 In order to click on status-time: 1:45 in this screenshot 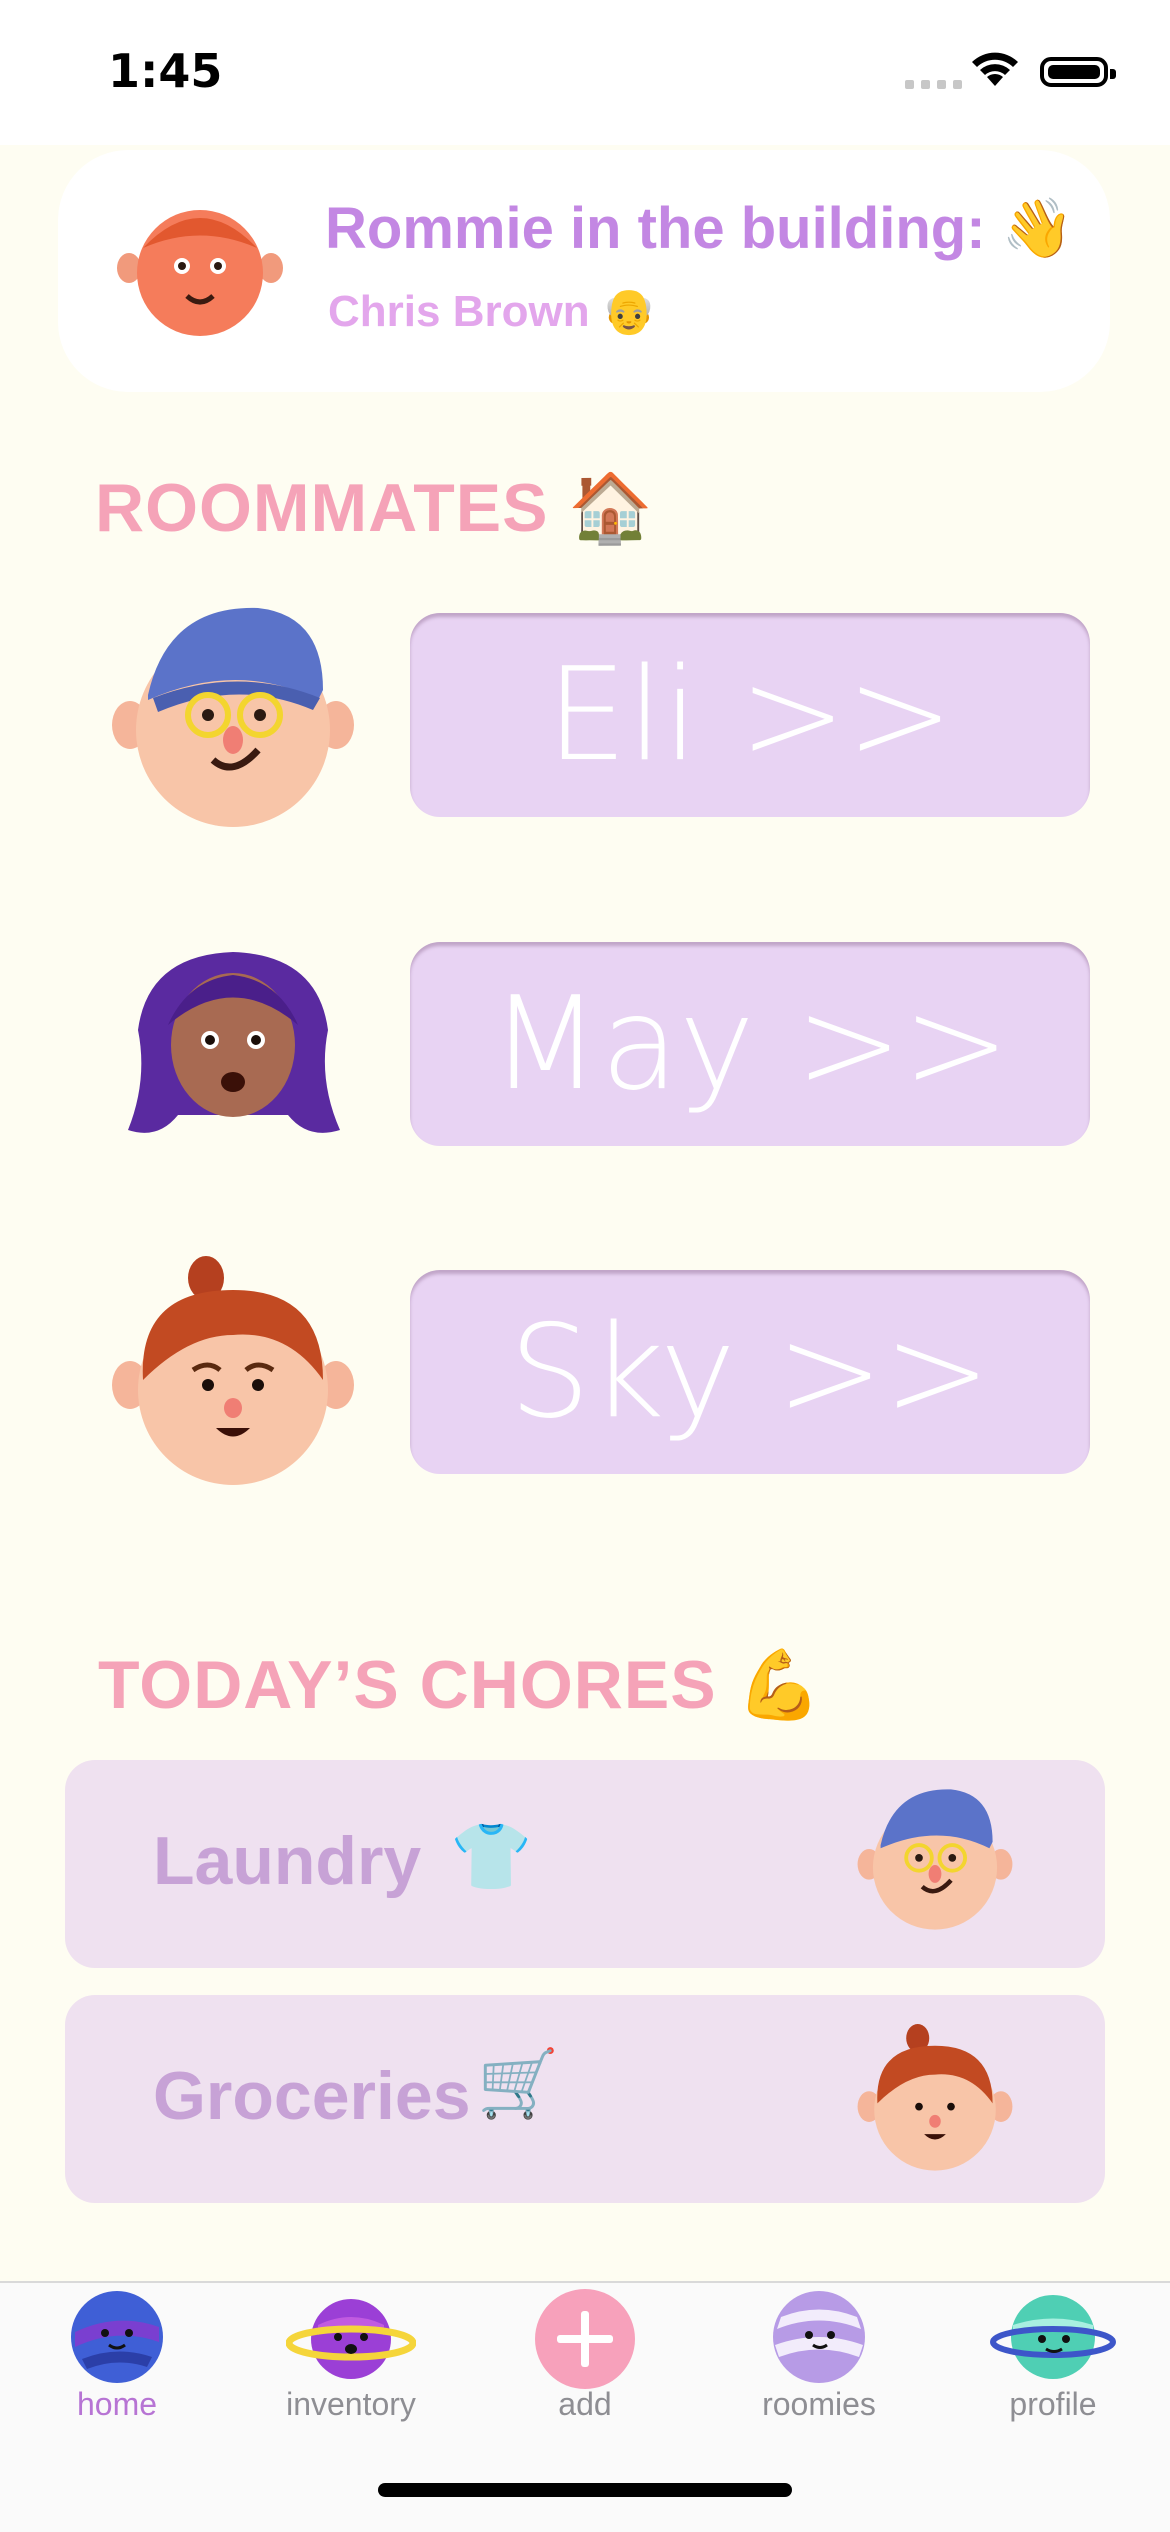, I will do `click(165, 71)`.